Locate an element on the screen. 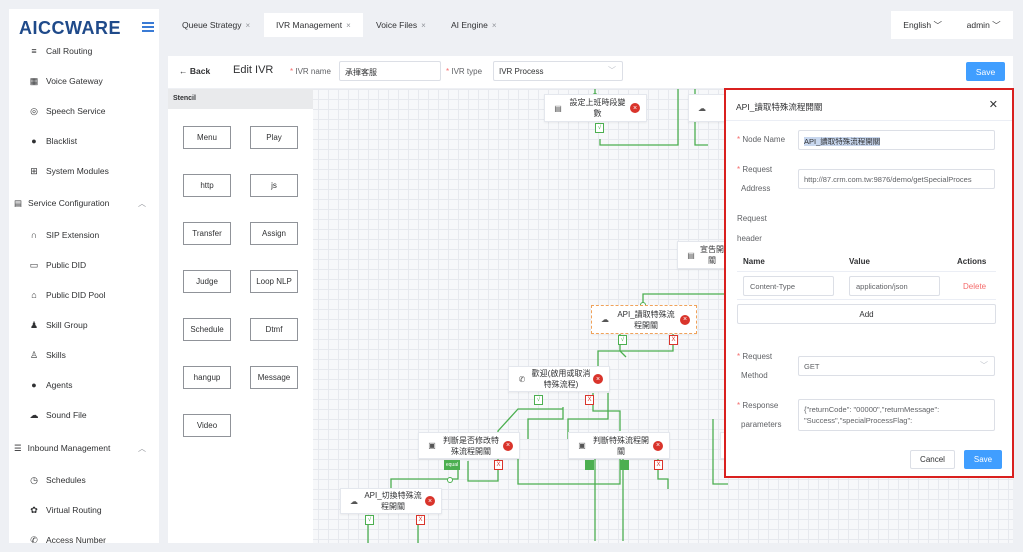  request-method-label-2: Method is located at coordinates (754, 375).